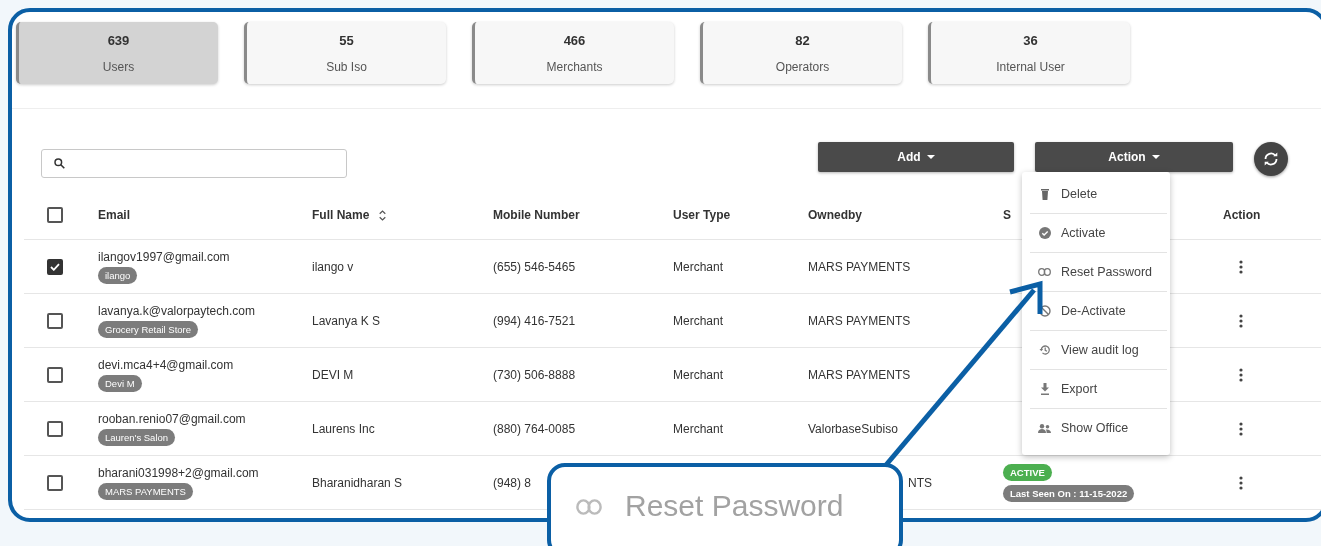 Image resolution: width=1321 pixels, height=546 pixels. I want to click on stat-label: Sub Iso, so click(346, 66).